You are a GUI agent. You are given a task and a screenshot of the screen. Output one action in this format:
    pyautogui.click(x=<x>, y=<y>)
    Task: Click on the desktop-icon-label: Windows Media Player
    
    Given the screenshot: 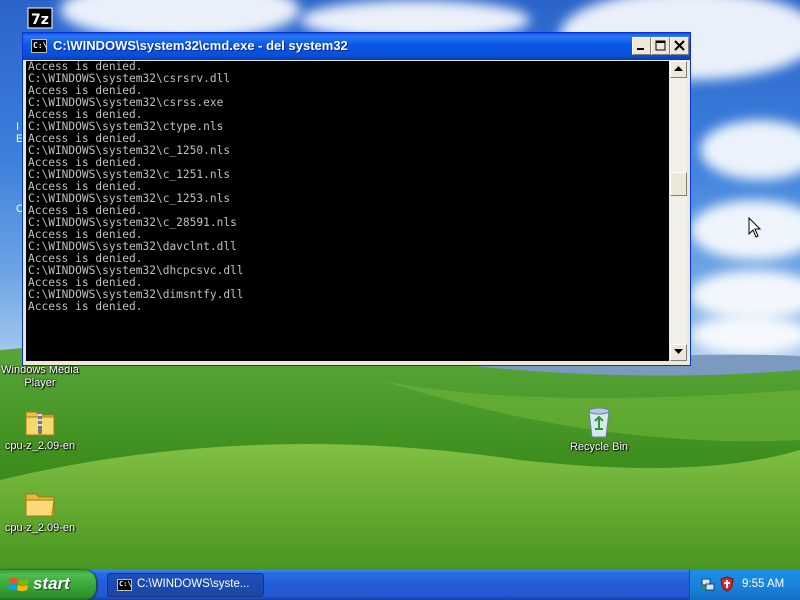 What is the action you would take?
    pyautogui.click(x=40, y=376)
    